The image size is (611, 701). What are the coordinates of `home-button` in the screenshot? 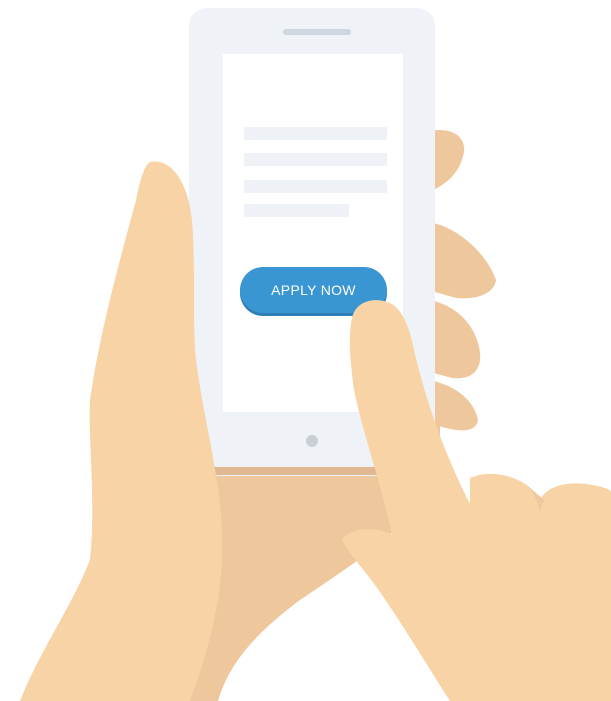 It's located at (312, 441).